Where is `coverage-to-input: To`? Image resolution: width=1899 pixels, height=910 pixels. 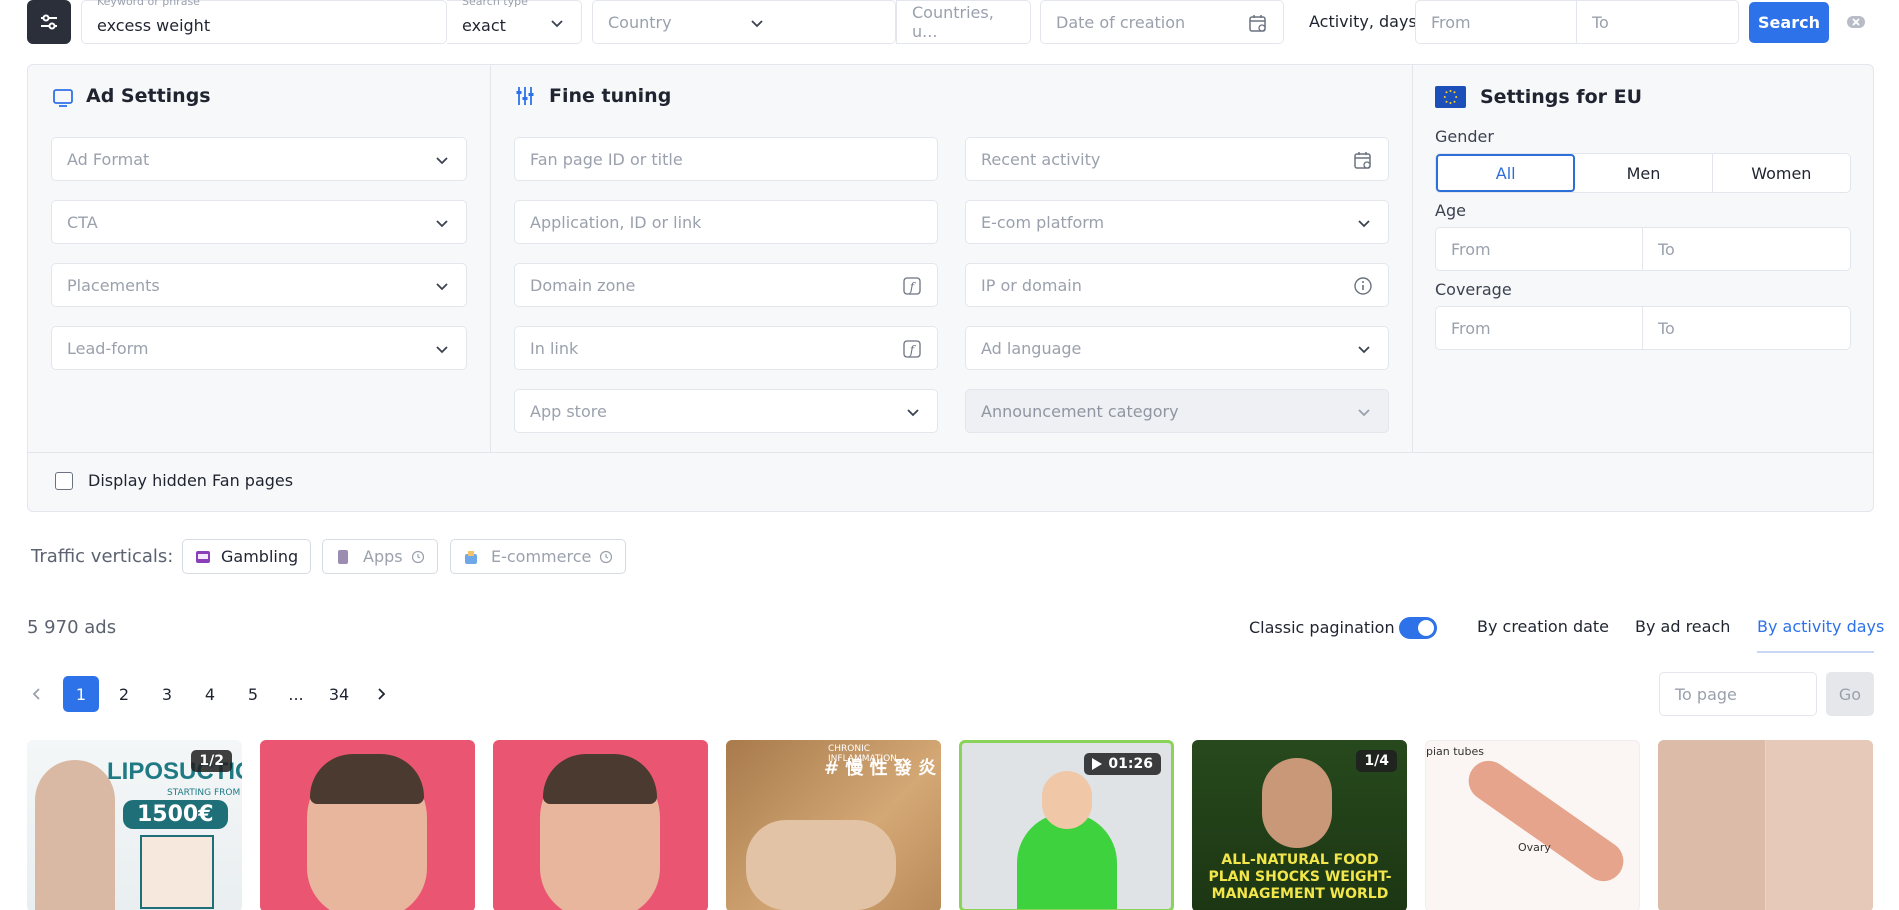 coverage-to-input: To is located at coordinates (1746, 328).